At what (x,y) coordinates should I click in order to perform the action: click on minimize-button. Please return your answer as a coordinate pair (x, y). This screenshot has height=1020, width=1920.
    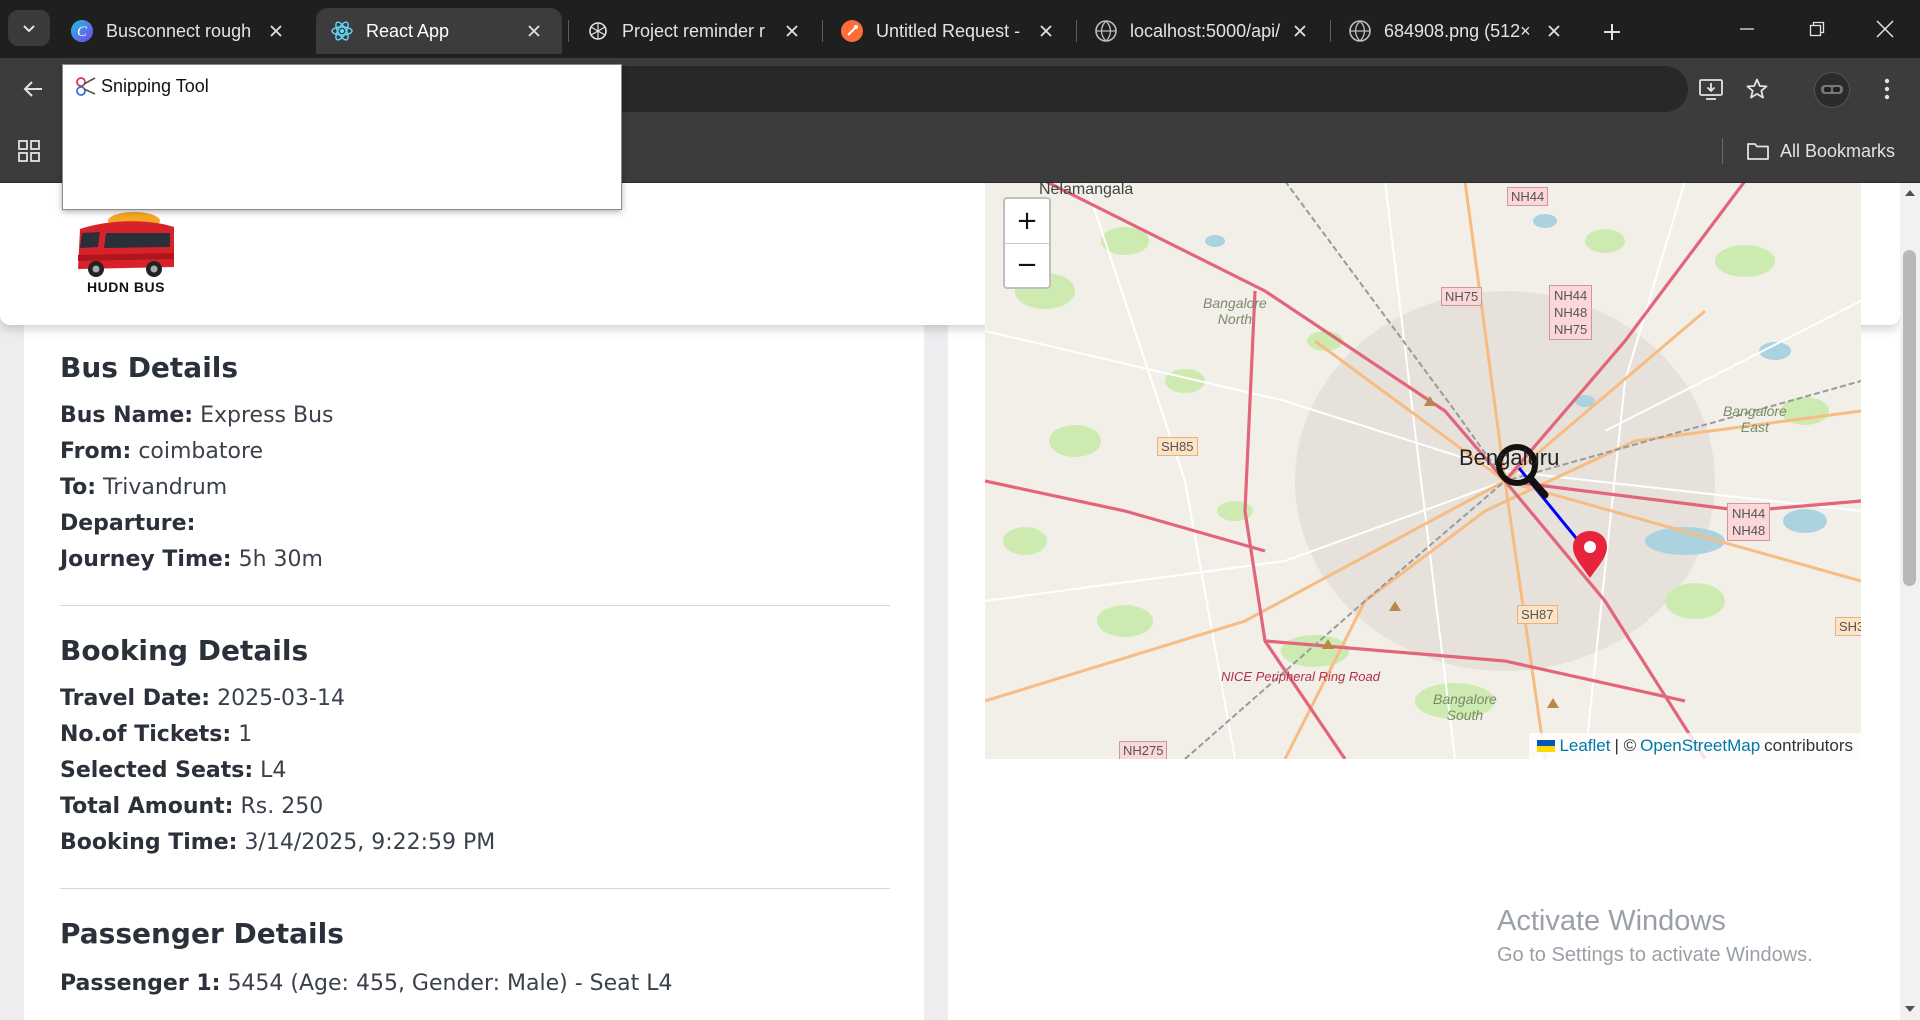
    Looking at the image, I should click on (1747, 29).